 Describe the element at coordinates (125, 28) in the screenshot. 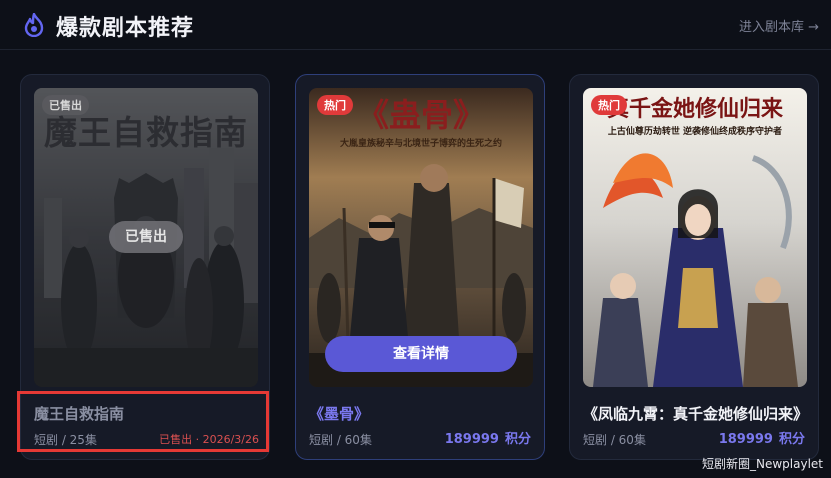

I see `section-title: 爆款剧本推荐` at that location.